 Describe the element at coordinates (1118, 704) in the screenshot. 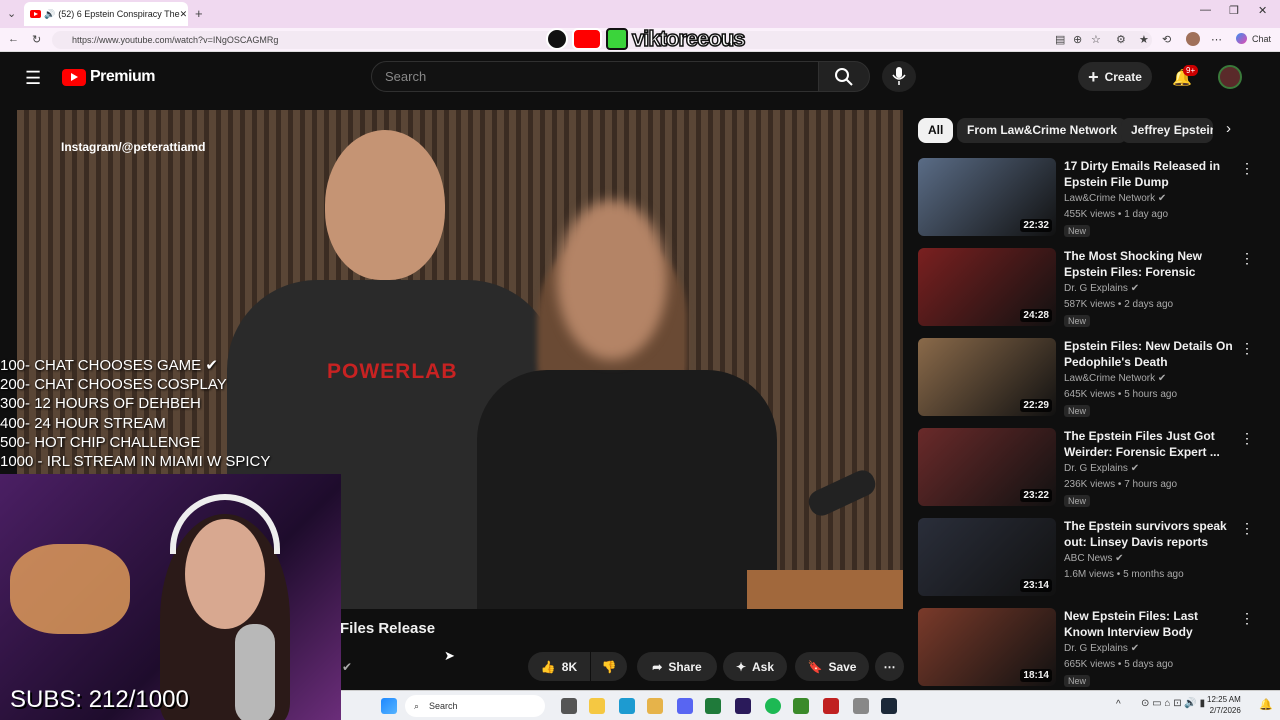

I see `tray-expand-icon: ^` at that location.